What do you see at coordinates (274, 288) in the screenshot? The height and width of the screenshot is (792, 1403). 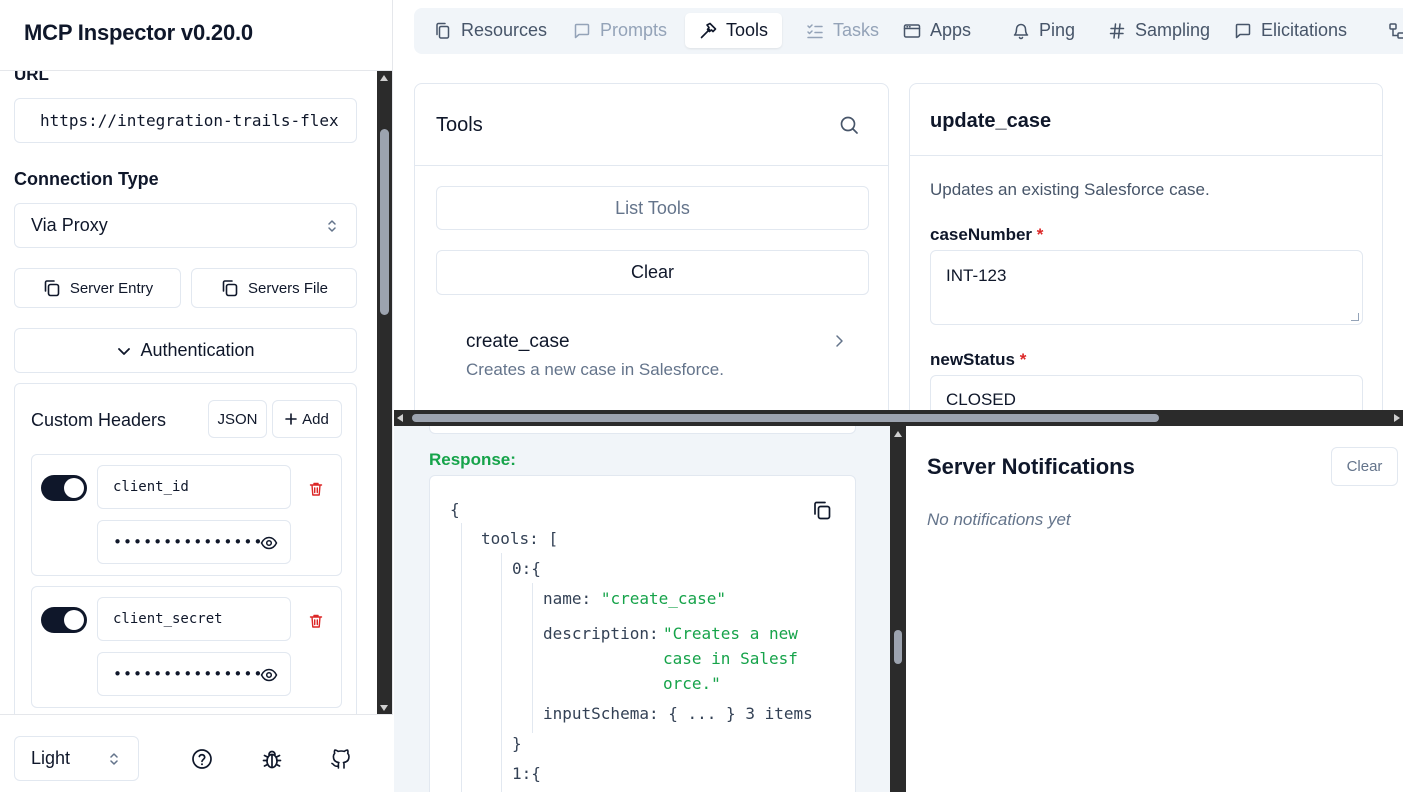 I see `servers-file-button: Servers File` at bounding box center [274, 288].